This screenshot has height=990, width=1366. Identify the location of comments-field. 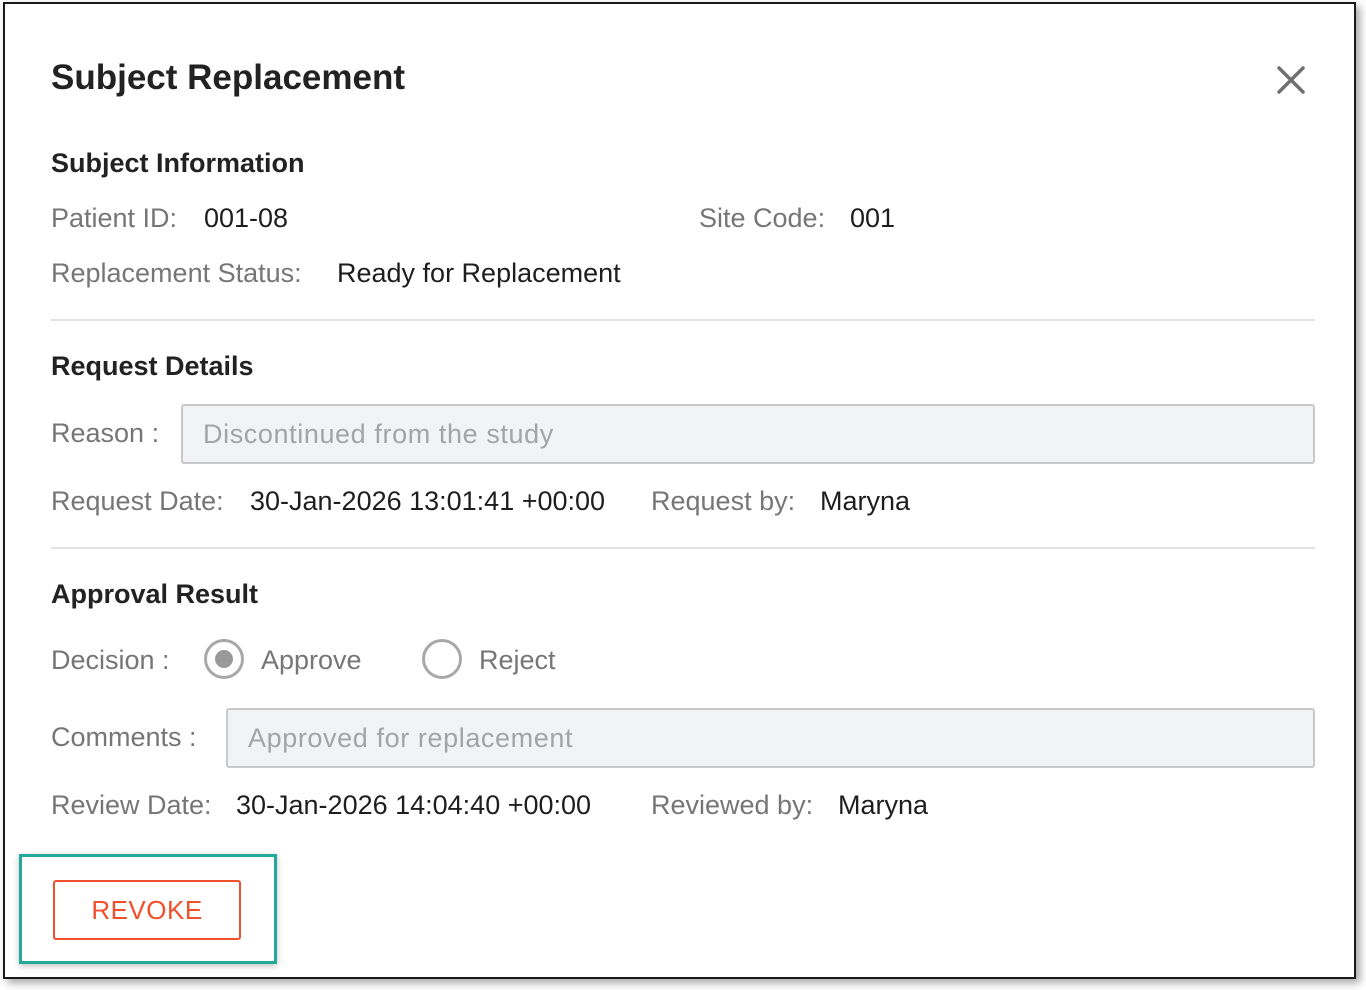
(770, 738).